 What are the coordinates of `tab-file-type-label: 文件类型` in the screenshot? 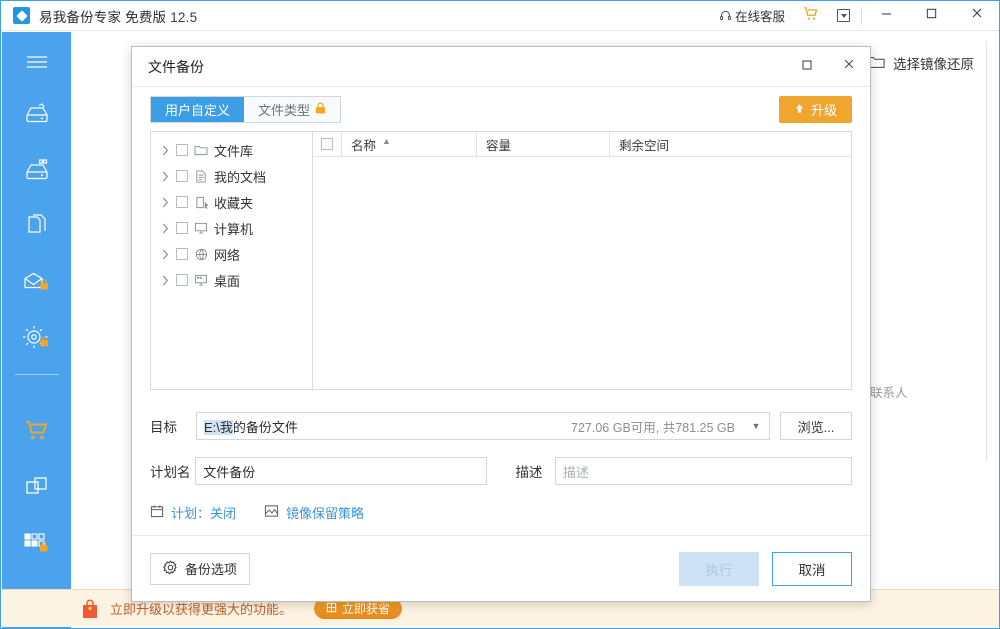 It's located at (284, 110).